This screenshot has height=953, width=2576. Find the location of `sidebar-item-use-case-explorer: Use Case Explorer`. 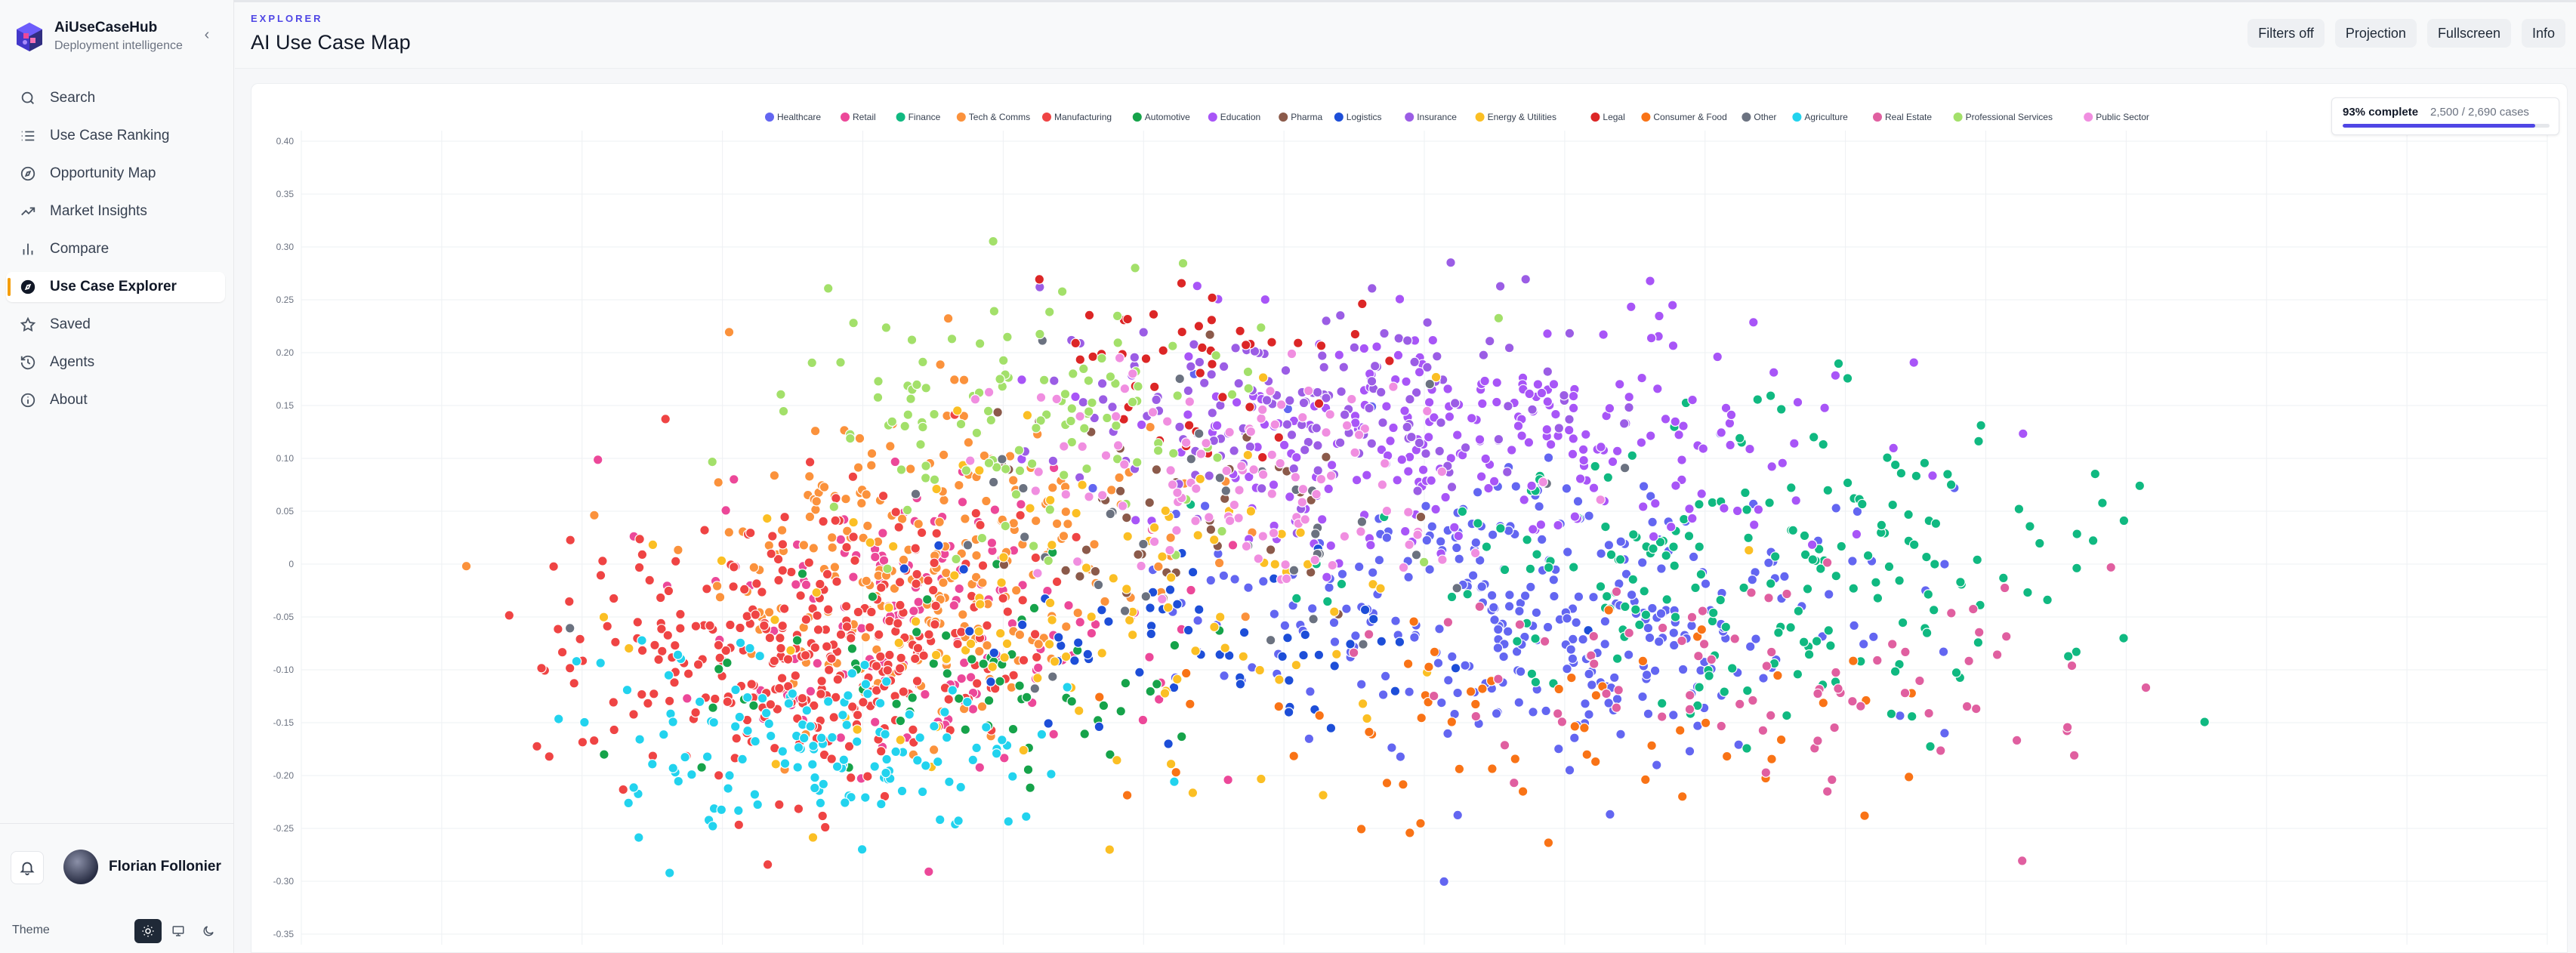

sidebar-item-use-case-explorer: Use Case Explorer is located at coordinates (115, 287).